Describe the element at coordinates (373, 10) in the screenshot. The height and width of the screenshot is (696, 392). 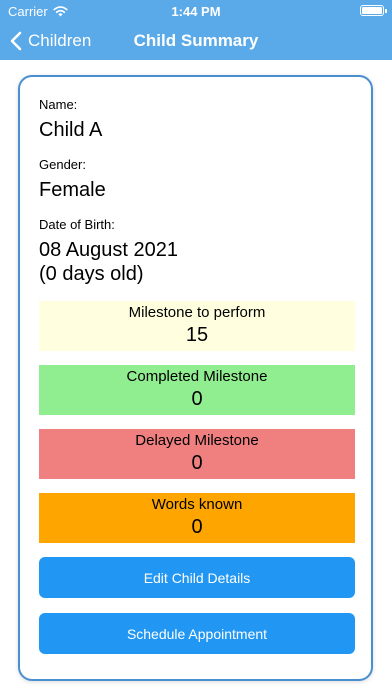
I see `battery-icon` at that location.